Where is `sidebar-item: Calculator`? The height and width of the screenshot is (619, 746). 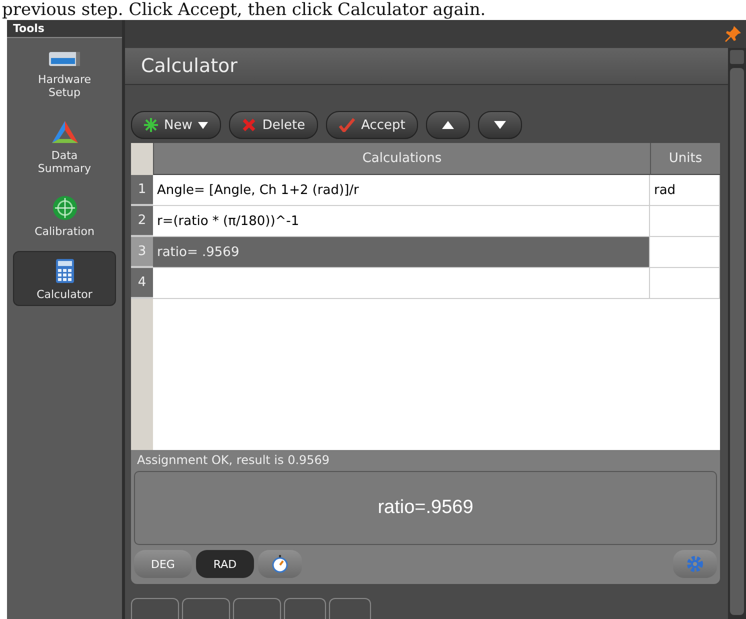 sidebar-item: Calculator is located at coordinates (64, 278).